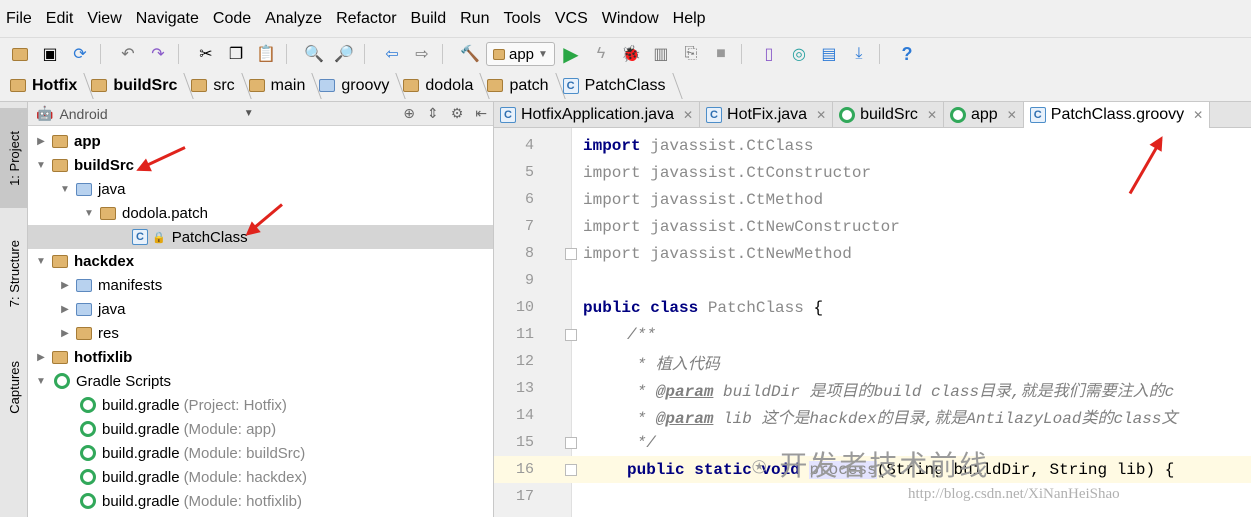  I want to click on menu-build: Build, so click(429, 19).